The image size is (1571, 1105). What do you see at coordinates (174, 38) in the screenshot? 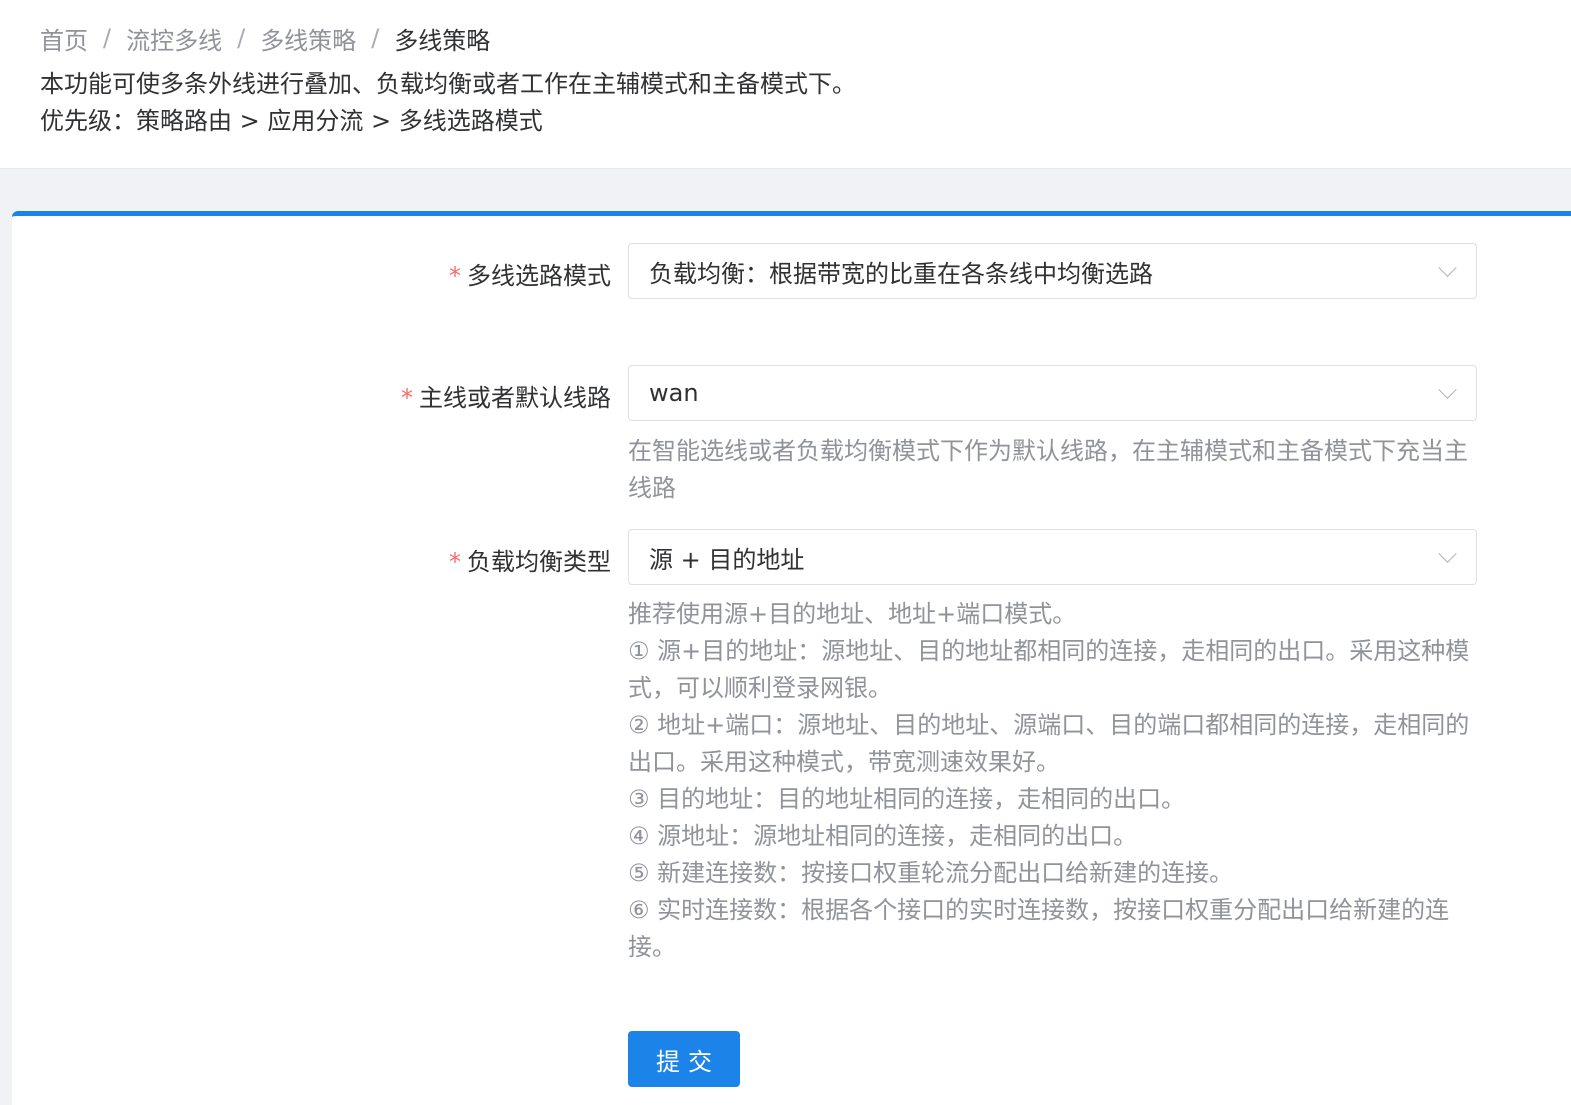
I see `breadcrumb-item-flow-control: 流控多线` at bounding box center [174, 38].